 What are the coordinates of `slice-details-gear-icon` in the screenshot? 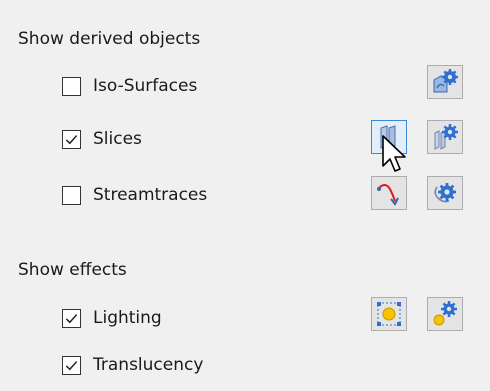 It's located at (446, 137).